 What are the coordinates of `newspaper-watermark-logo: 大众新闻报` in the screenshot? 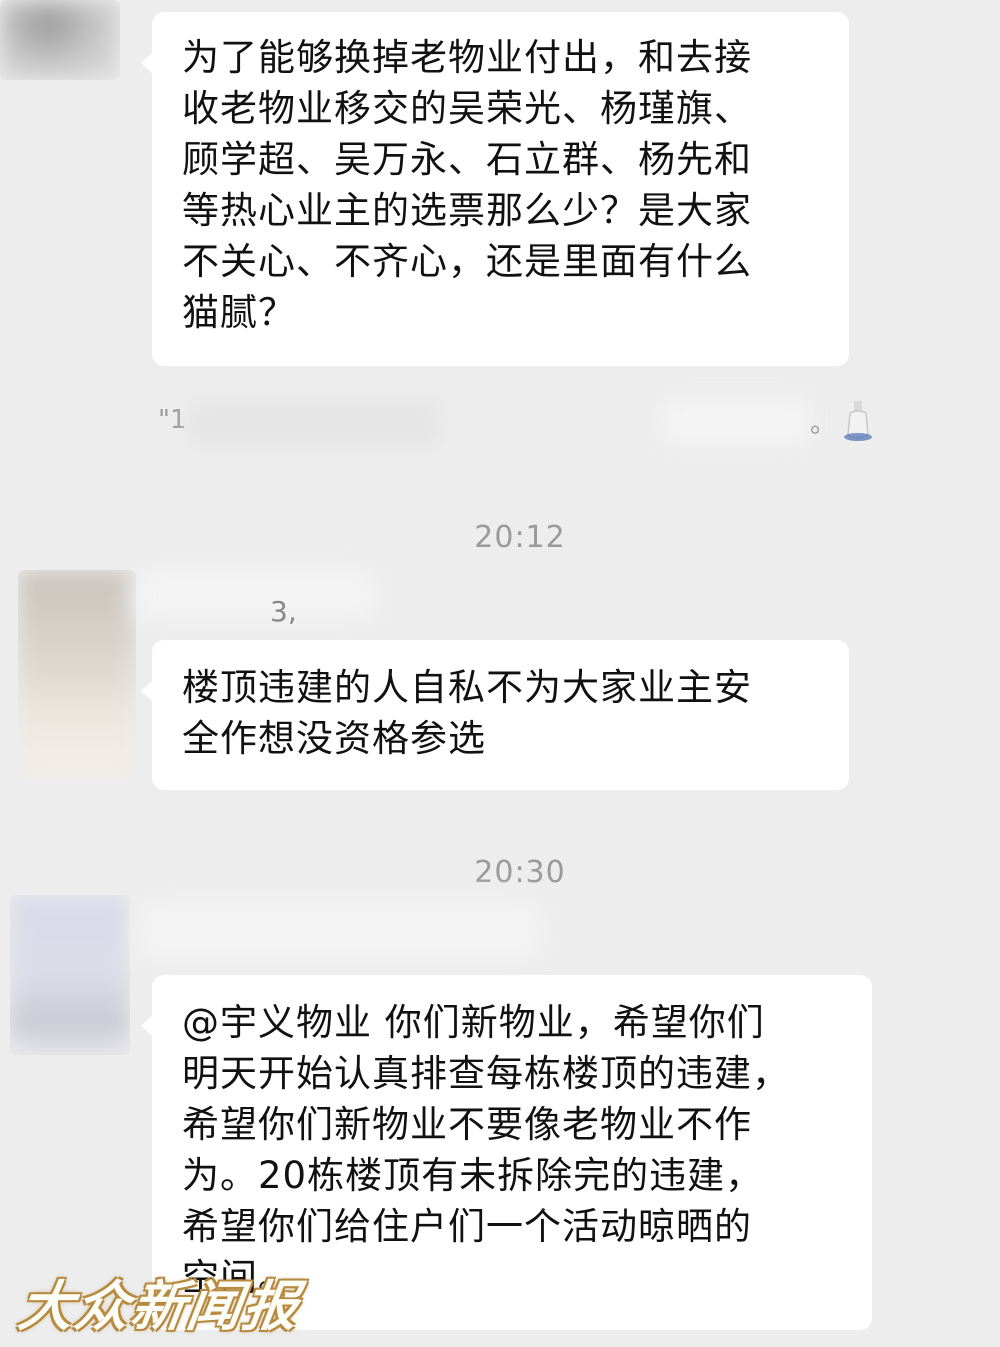 It's located at (159, 1306).